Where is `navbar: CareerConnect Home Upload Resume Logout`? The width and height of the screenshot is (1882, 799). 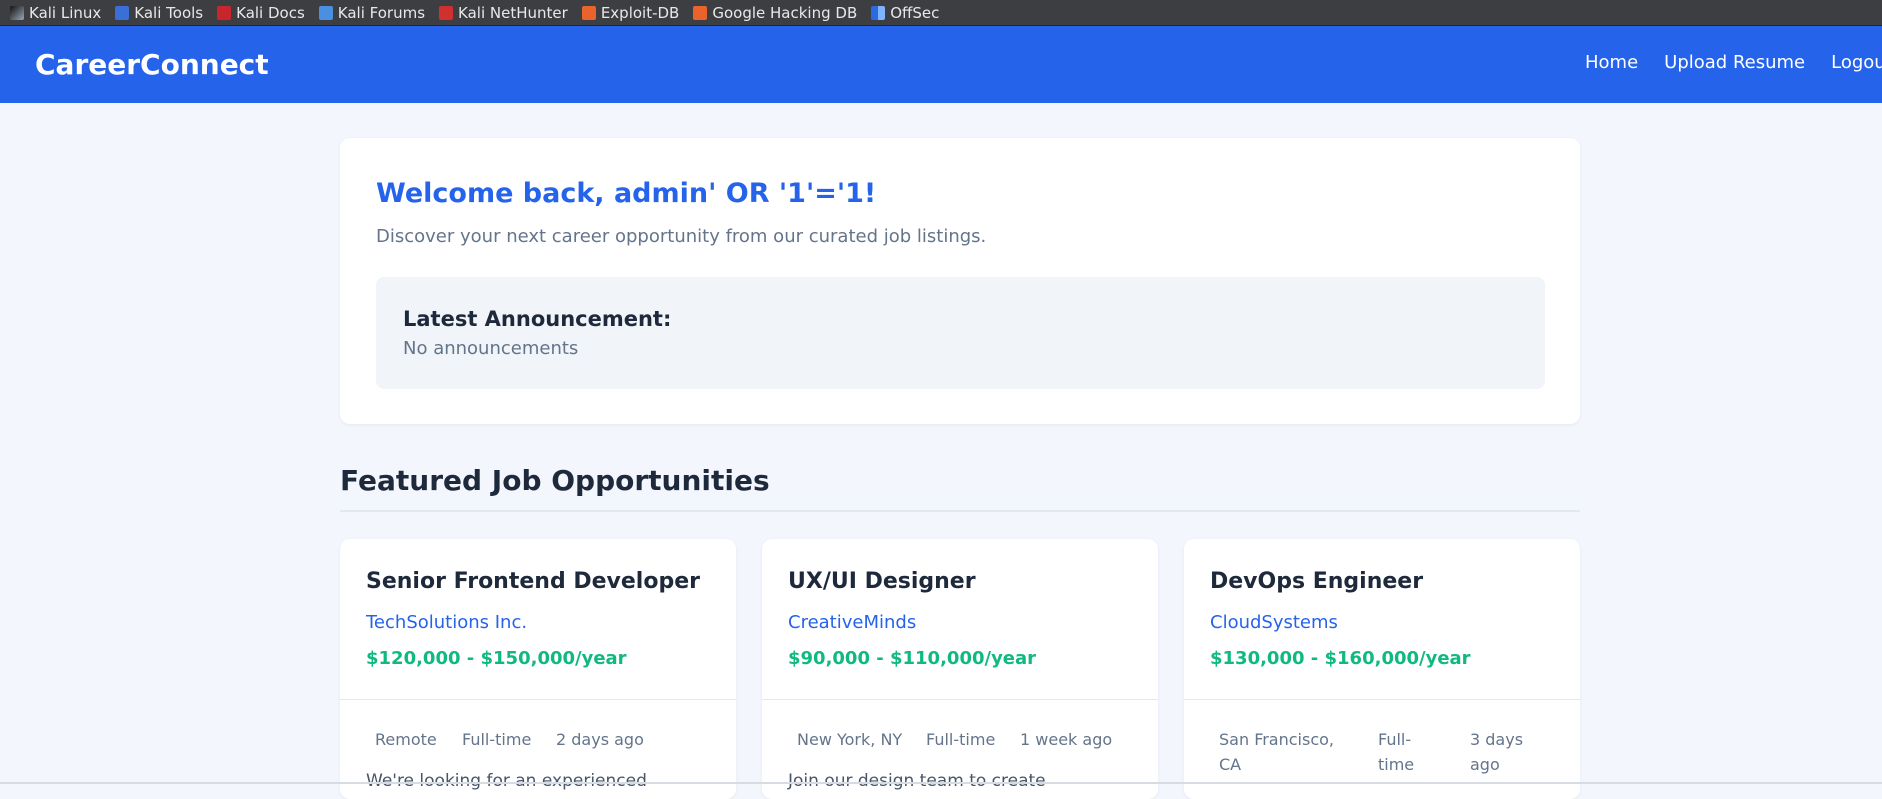
navbar: CareerConnect Home Upload Resume Logout is located at coordinates (941, 64).